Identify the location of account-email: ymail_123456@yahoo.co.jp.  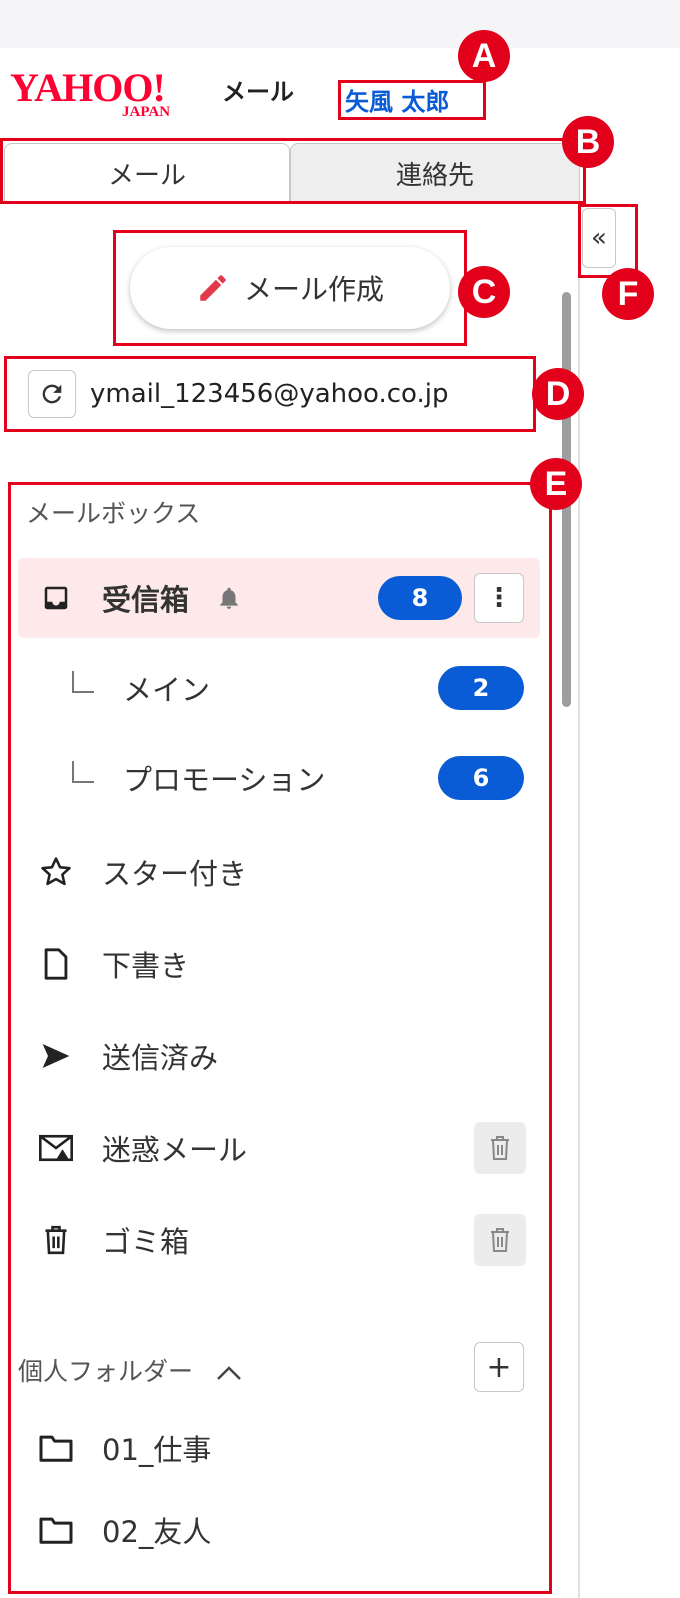
(269, 394).